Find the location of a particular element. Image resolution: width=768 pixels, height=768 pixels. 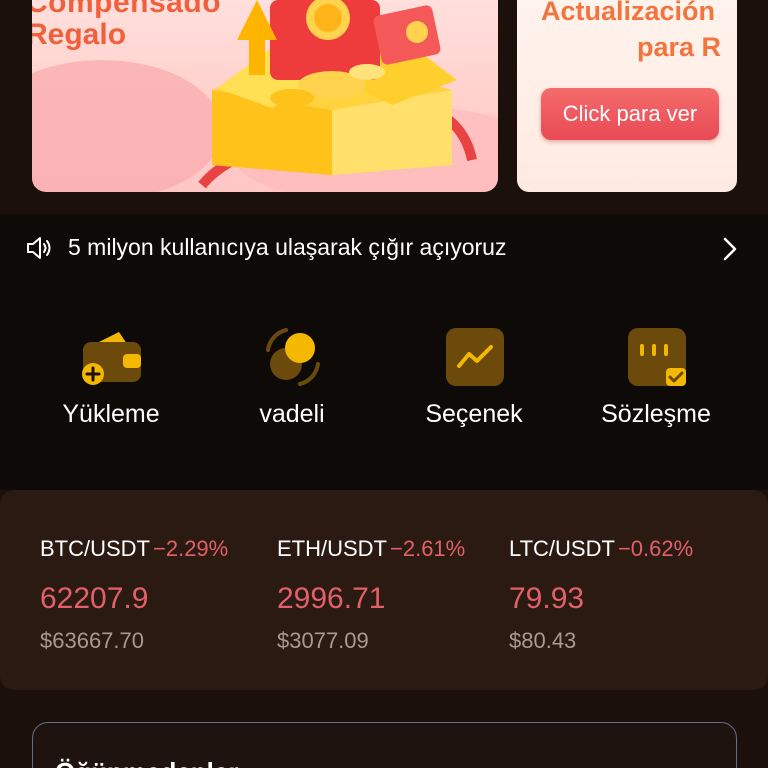

click-to-view-button: Click para ver is located at coordinates (630, 114).